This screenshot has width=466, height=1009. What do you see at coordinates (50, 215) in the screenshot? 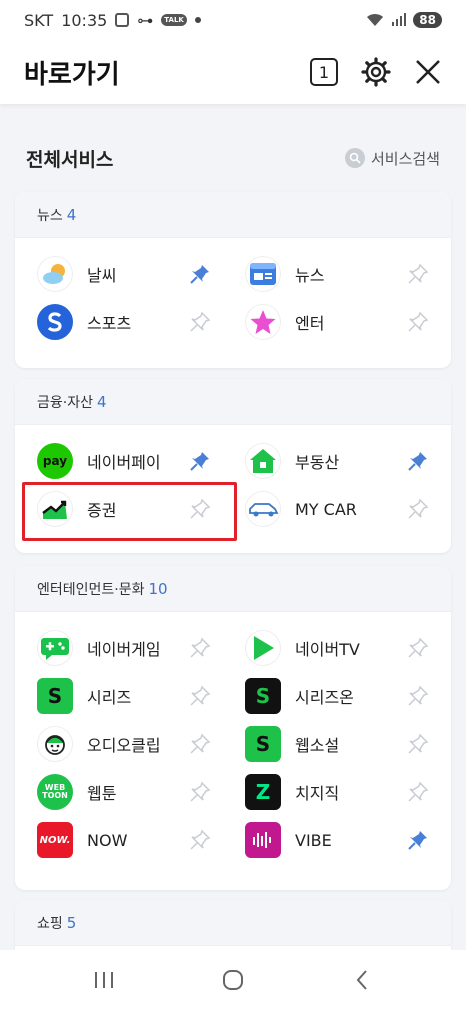
I see `section-title: 뉴스` at bounding box center [50, 215].